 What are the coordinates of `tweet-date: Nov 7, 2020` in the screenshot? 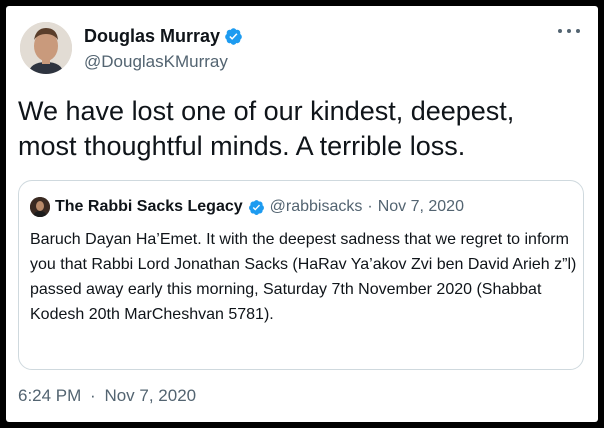 It's located at (150, 395).